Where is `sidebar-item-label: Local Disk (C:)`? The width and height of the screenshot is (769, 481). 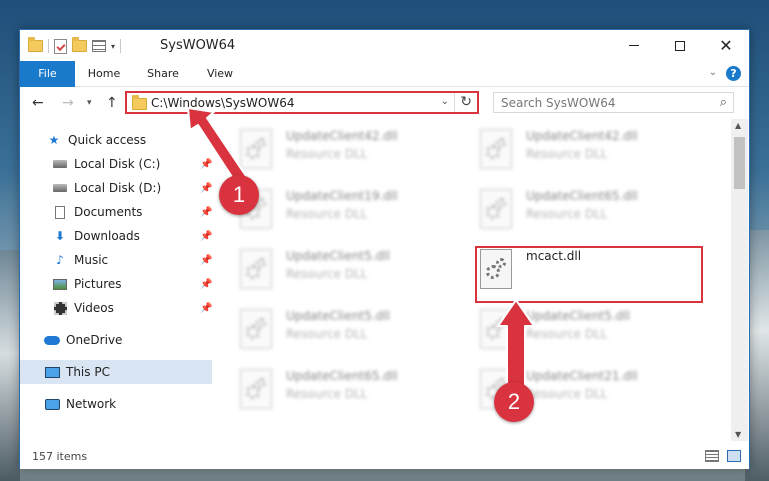
sidebar-item-label: Local Disk (C:) is located at coordinates (117, 164).